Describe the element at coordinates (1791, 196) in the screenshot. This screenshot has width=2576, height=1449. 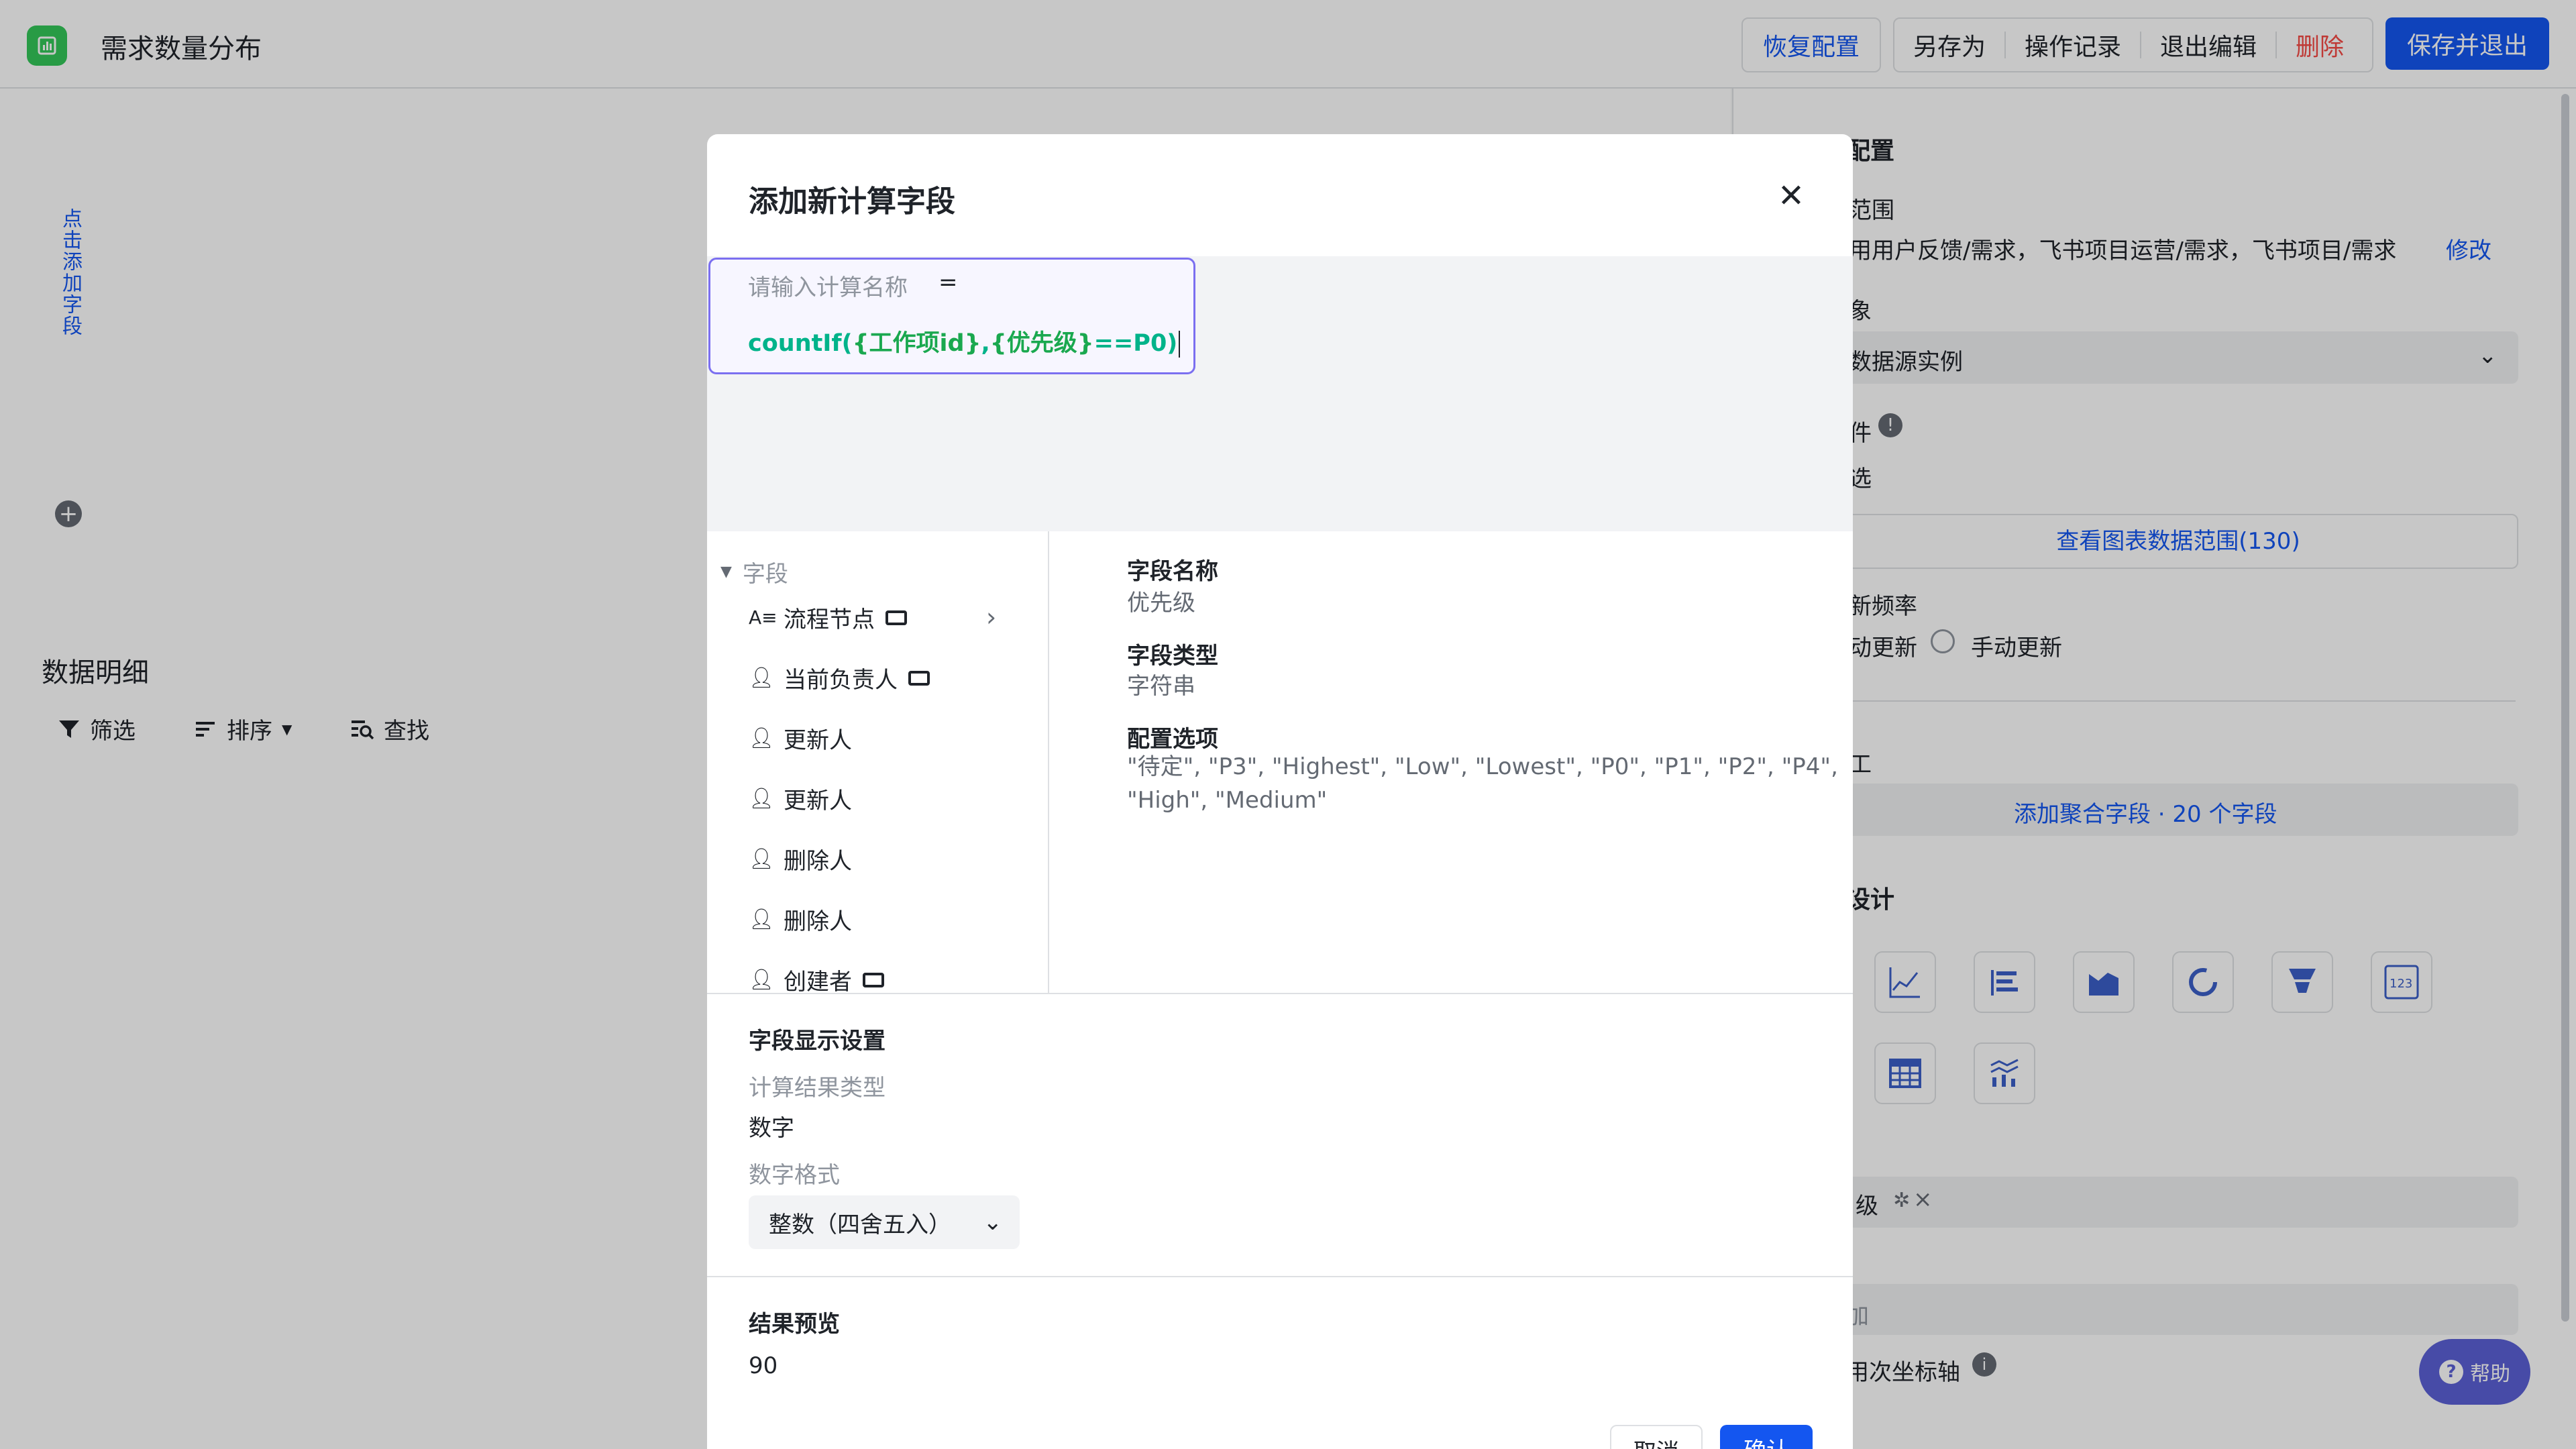
I see `close-icon: ✕` at that location.